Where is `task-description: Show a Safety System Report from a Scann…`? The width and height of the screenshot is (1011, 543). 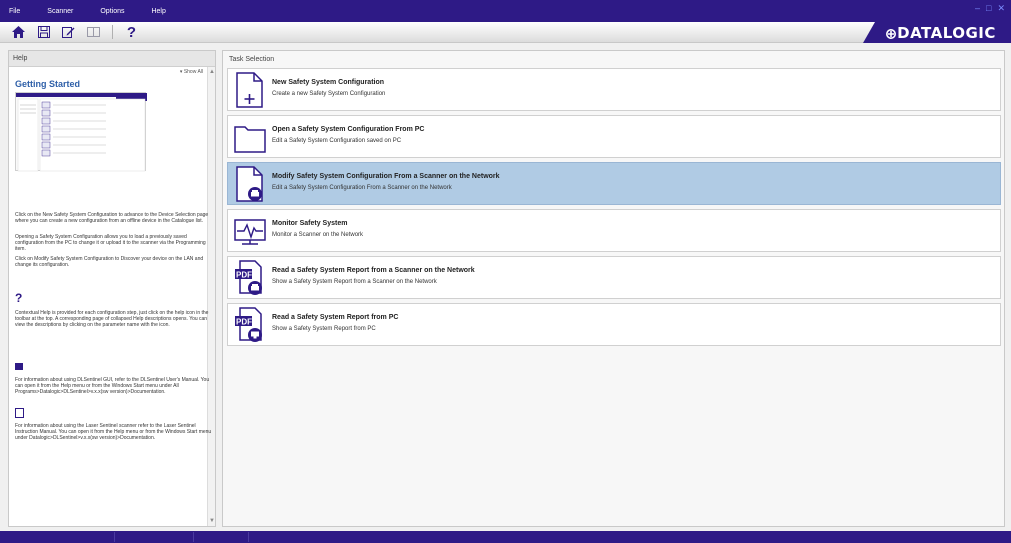 task-description: Show a Safety System Report from a Scann… is located at coordinates (354, 282).